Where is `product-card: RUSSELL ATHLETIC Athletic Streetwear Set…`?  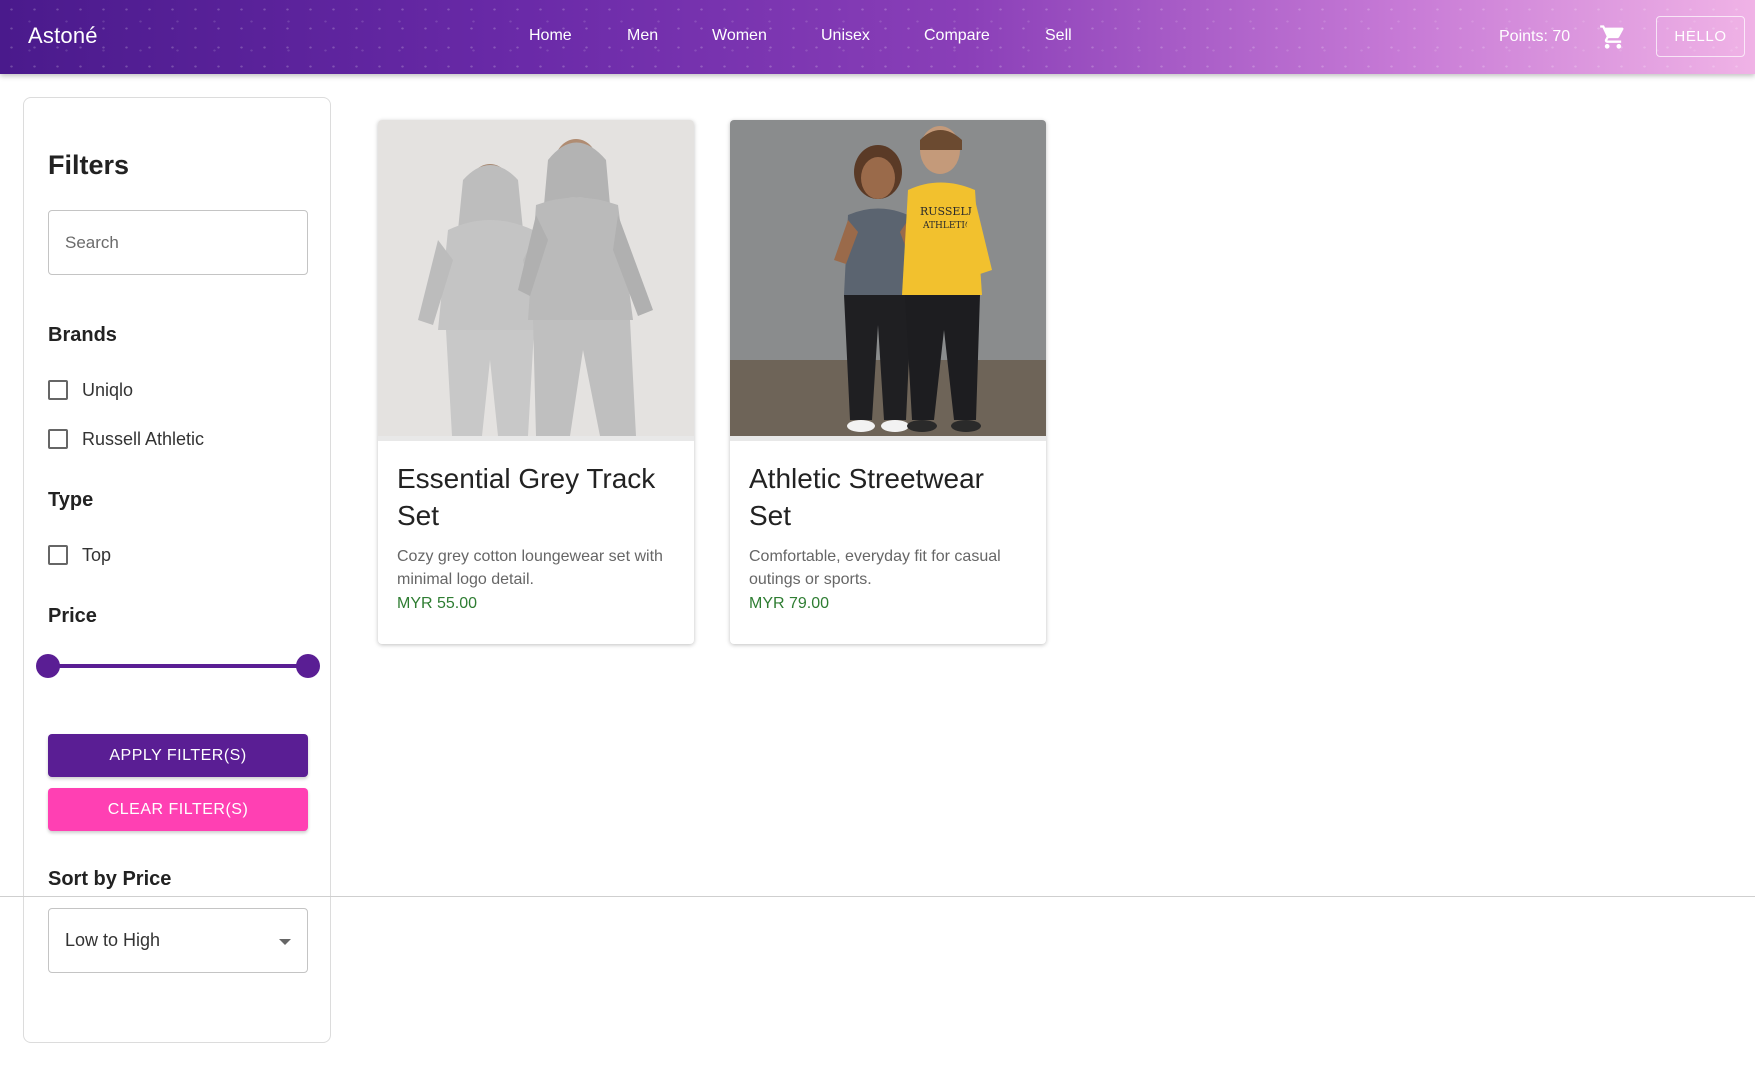
product-card: RUSSELL ATHLETIC Athletic Streetwear Set… is located at coordinates (888, 382).